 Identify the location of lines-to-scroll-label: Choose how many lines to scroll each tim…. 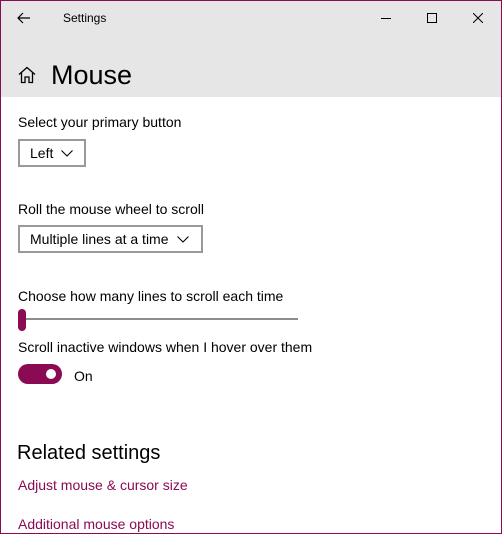
(151, 296).